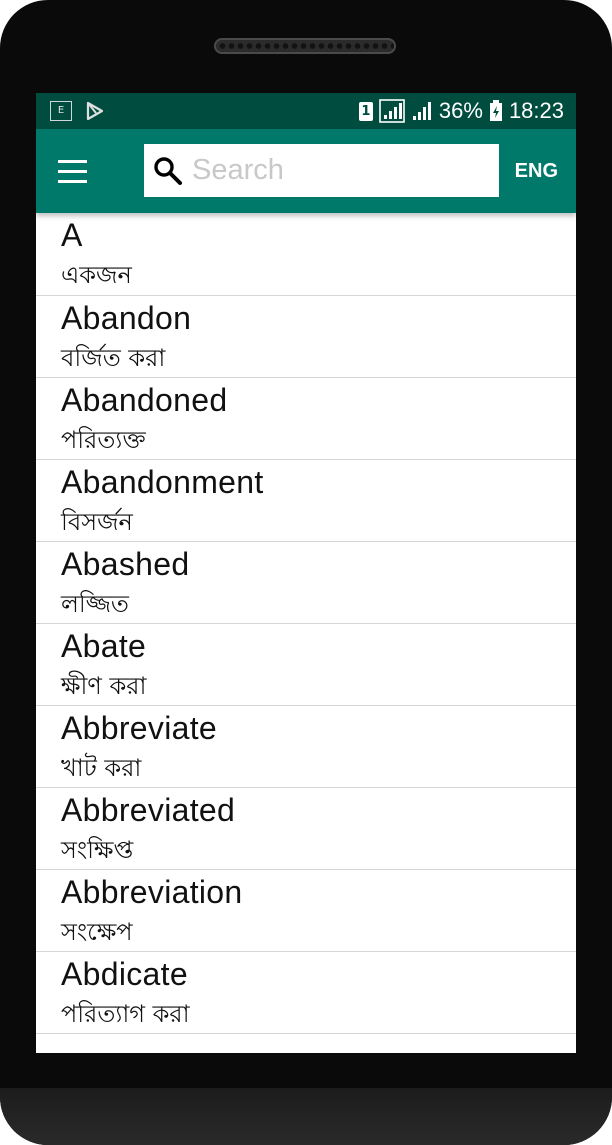 This screenshot has width=612, height=1145. What do you see at coordinates (96, 275) in the screenshot?
I see `bengali-meaning: একজন` at bounding box center [96, 275].